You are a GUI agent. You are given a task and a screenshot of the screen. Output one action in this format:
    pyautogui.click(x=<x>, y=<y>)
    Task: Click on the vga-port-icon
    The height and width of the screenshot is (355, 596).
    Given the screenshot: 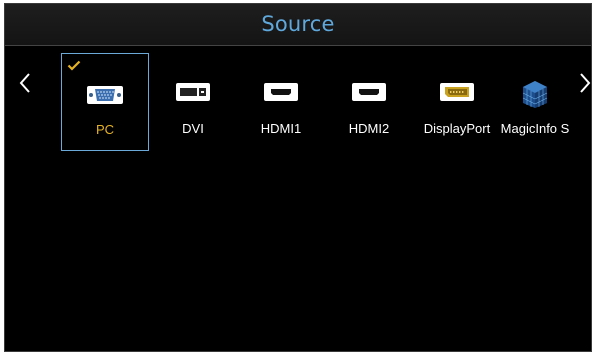 What is the action you would take?
    pyautogui.click(x=105, y=95)
    